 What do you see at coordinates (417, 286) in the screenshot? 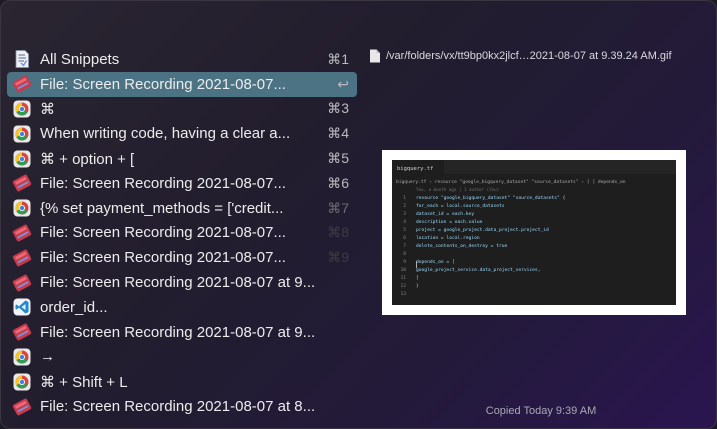
I see `code-line: }` at bounding box center [417, 286].